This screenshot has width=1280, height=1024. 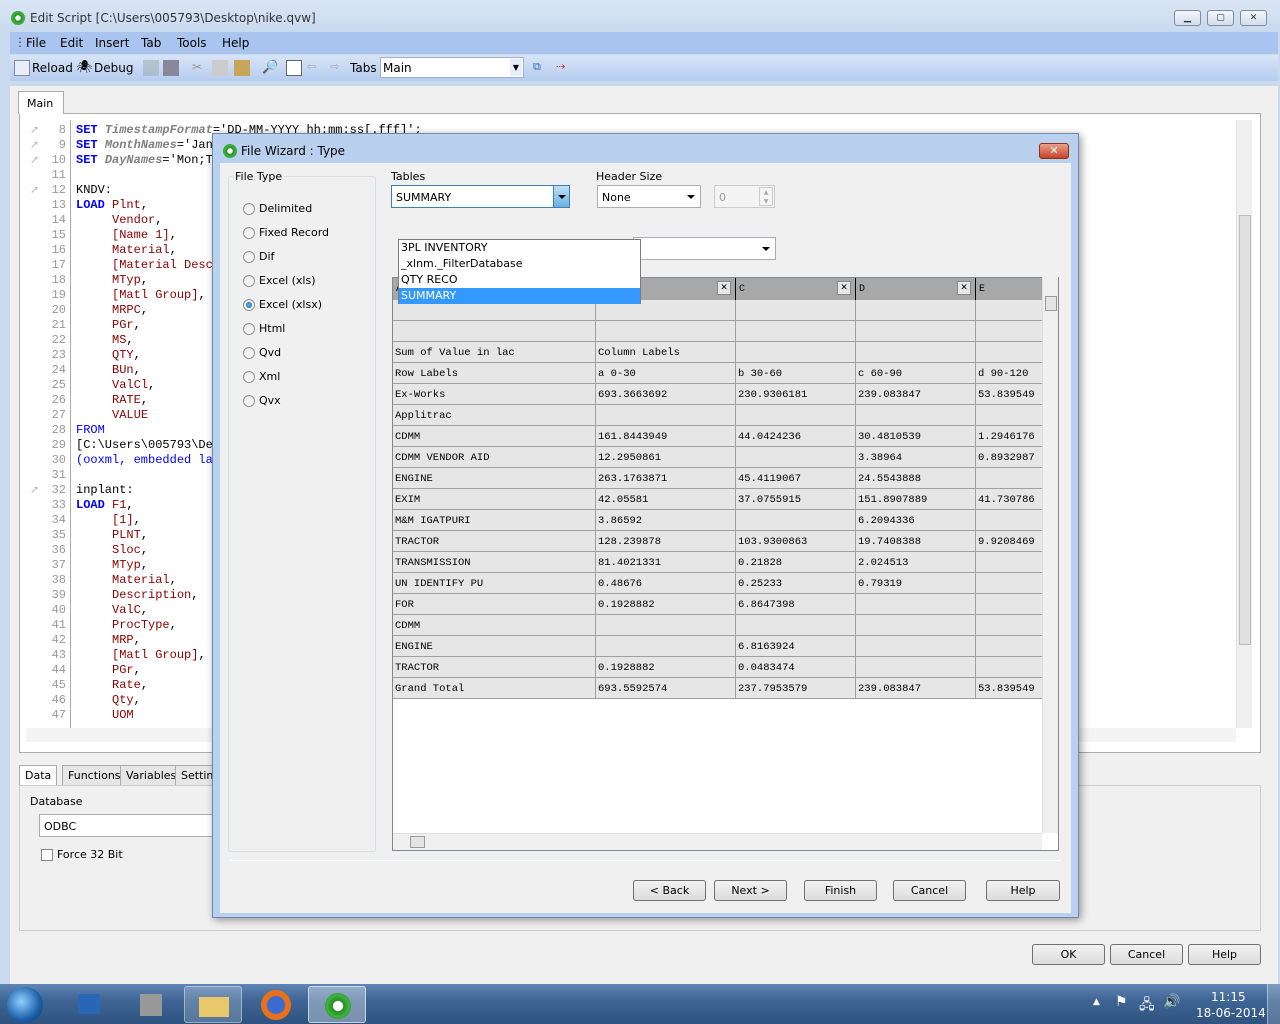 I want to click on code-line: [Name 1],, so click(x=126, y=235).